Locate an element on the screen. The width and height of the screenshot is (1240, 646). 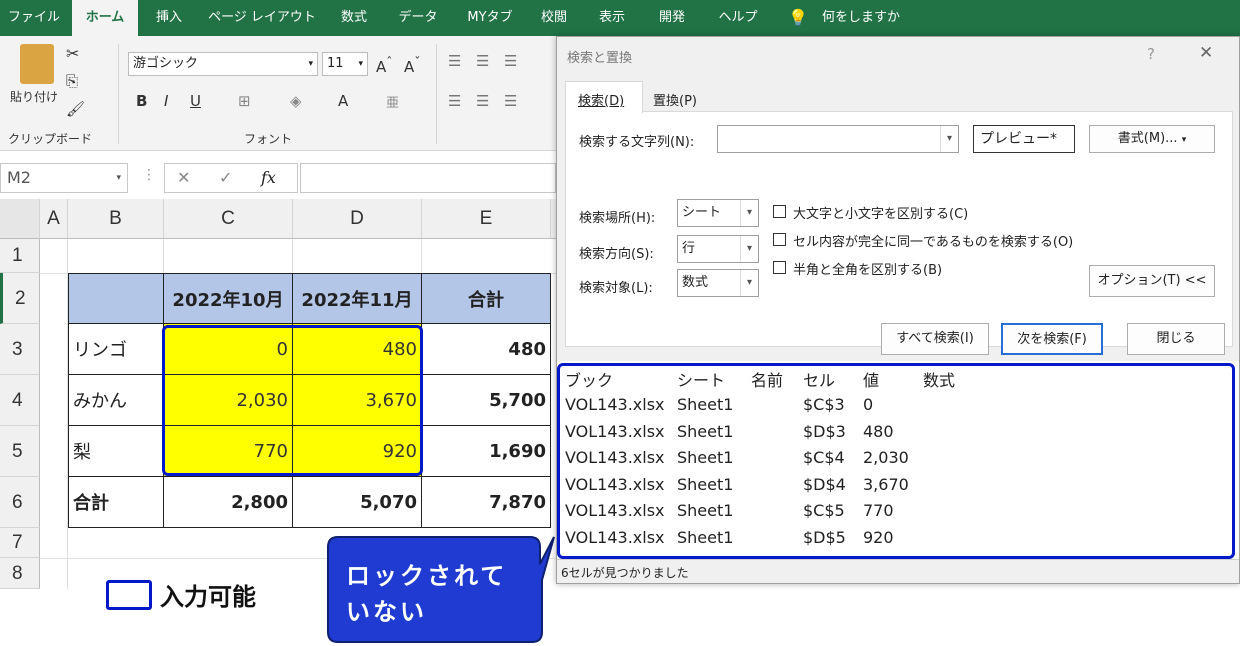
row-header-7: 7 is located at coordinates (20, 543).